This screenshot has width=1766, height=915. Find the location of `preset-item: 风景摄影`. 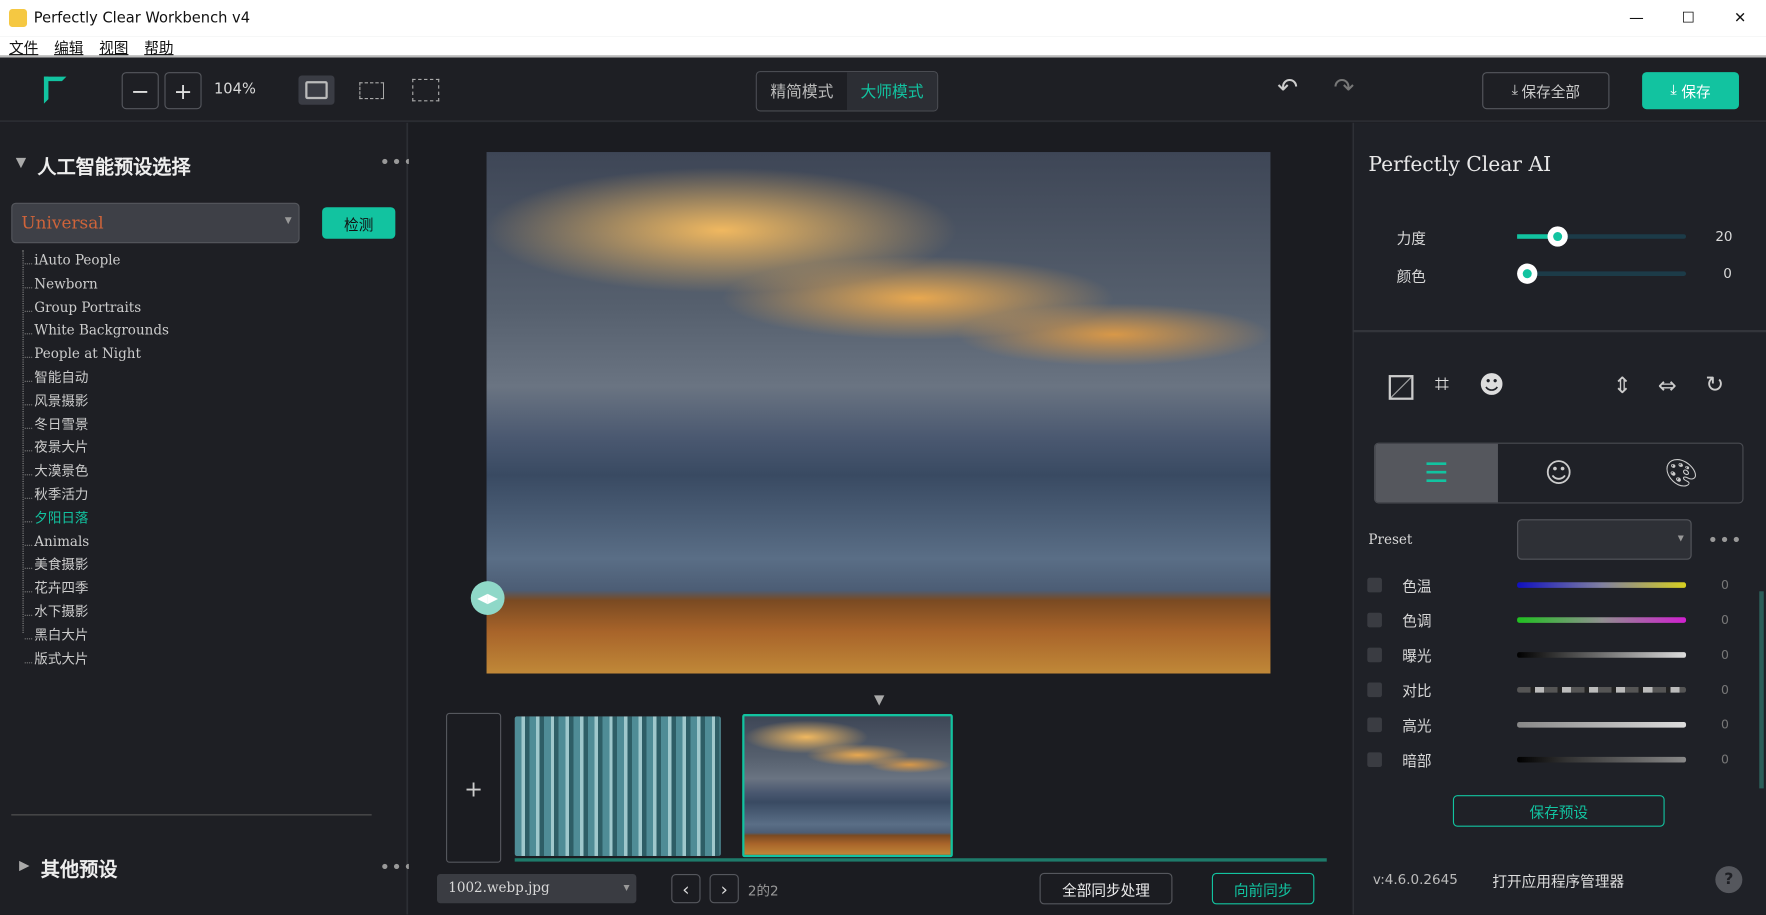

preset-item: 风景摄影 is located at coordinates (96, 402).